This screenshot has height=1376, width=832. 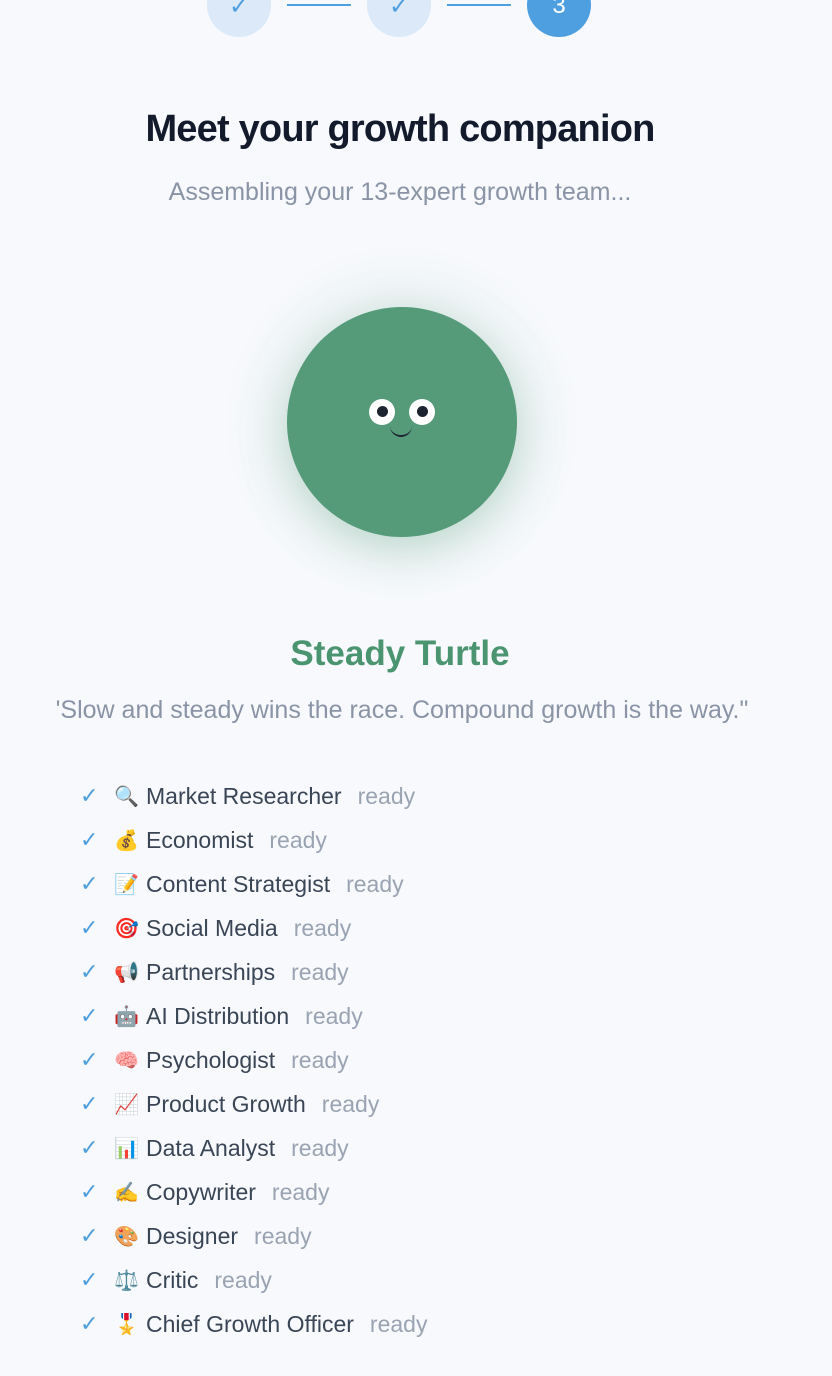 What do you see at coordinates (211, 1059) in the screenshot?
I see `expert-name: Psychologist` at bounding box center [211, 1059].